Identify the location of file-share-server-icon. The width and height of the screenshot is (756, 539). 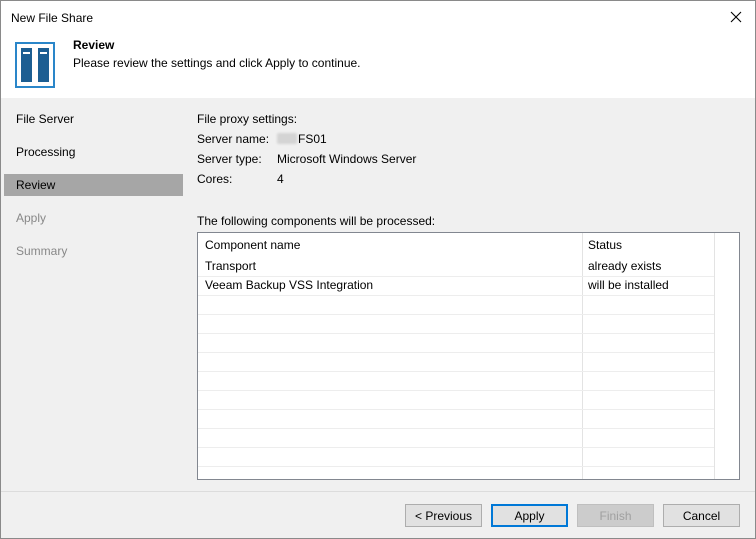
(35, 65).